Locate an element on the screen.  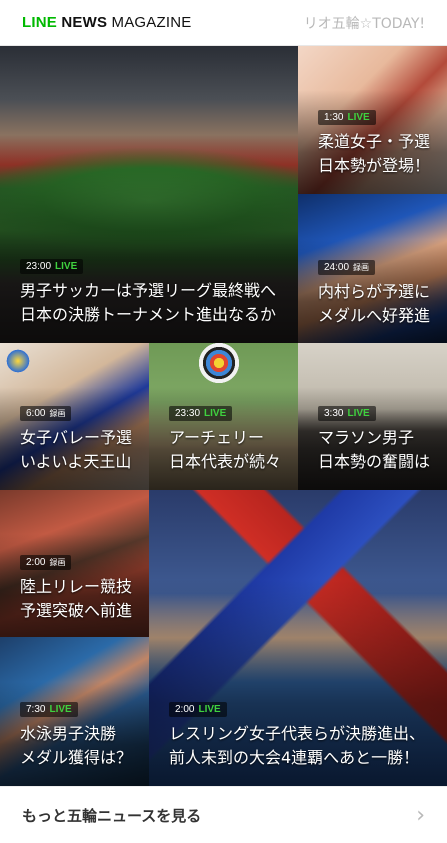
news-tile-archery: 23:30 LIVE アーチェリー 日本代表が続々 is located at coordinates (223, 416).